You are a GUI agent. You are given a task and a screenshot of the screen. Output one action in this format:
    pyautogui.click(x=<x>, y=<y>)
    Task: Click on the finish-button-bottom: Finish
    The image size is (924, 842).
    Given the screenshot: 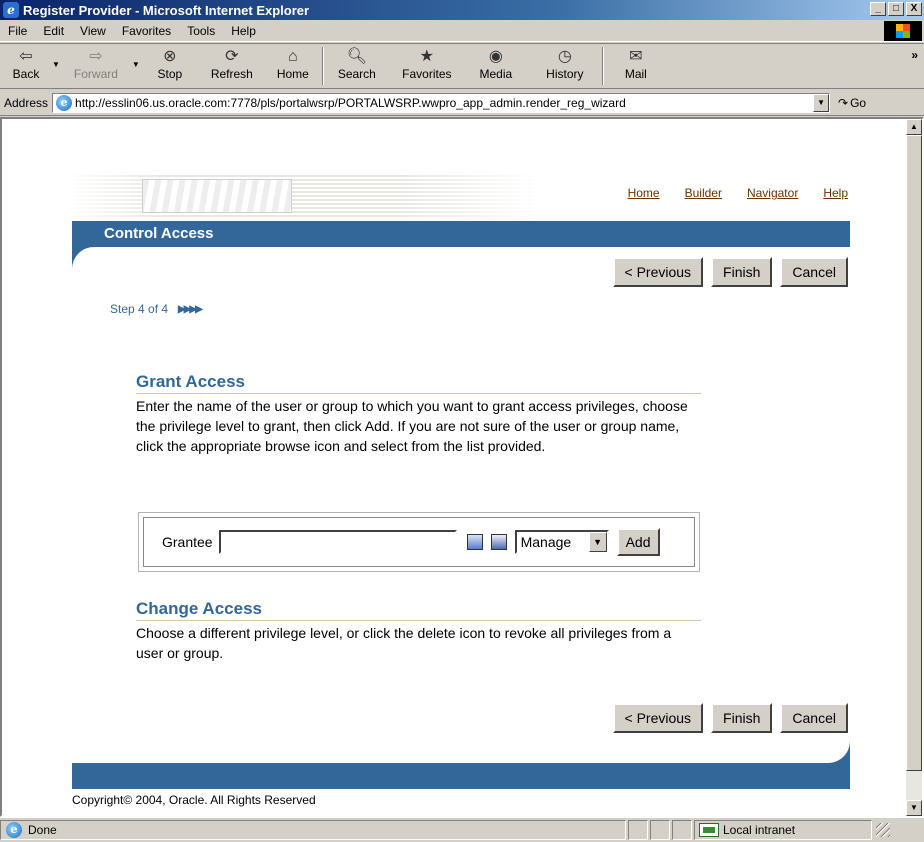 What is the action you would take?
    pyautogui.click(x=742, y=718)
    